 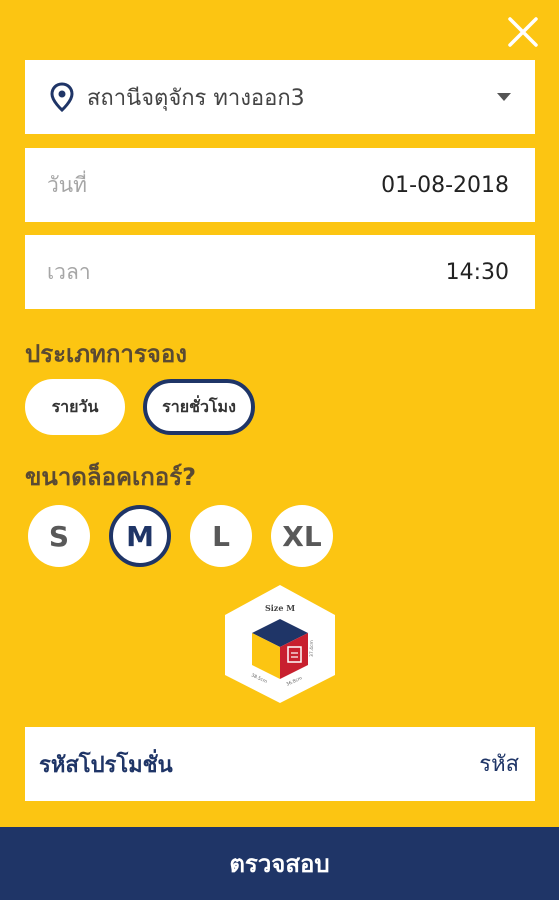 What do you see at coordinates (69, 271) in the screenshot?
I see `time-label: เวลา` at bounding box center [69, 271].